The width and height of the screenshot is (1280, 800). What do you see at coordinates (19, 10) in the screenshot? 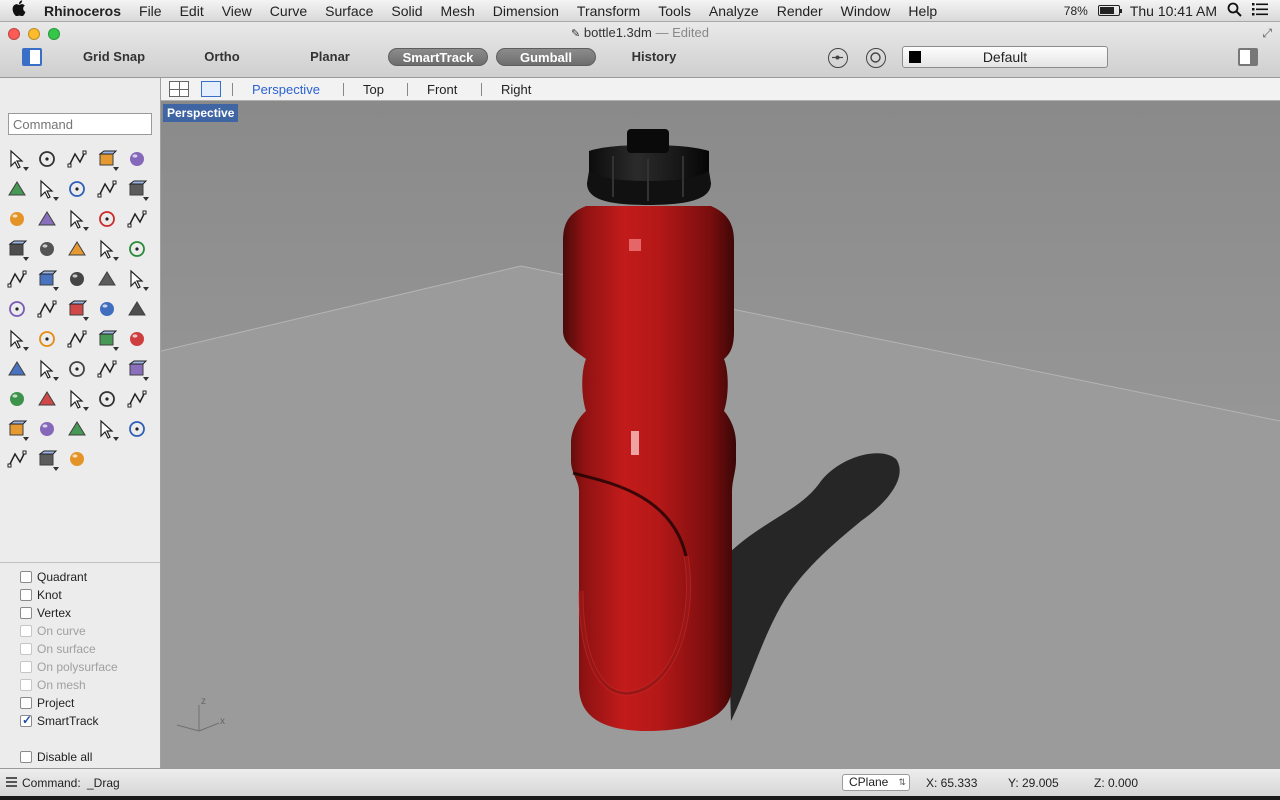
I see `apple-logo-icon` at bounding box center [19, 10].